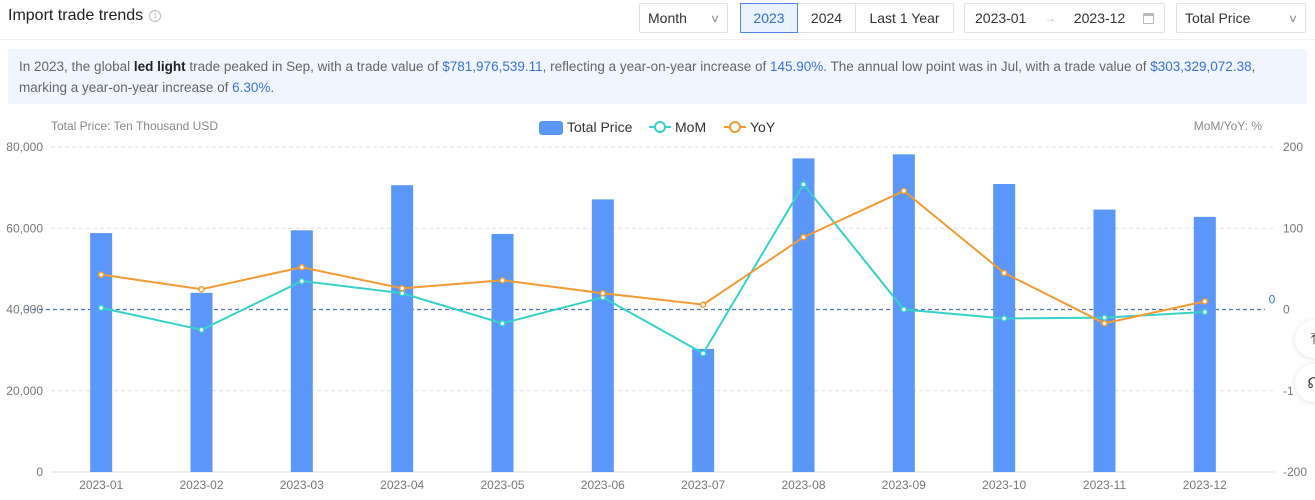  I want to click on x-tick-label: 2023-02, so click(201, 485).